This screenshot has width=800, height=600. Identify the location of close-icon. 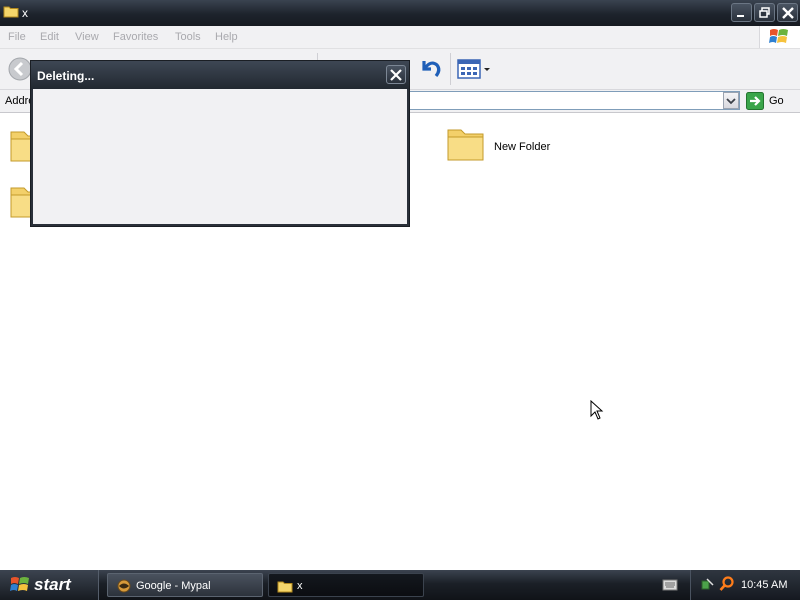
(396, 75).